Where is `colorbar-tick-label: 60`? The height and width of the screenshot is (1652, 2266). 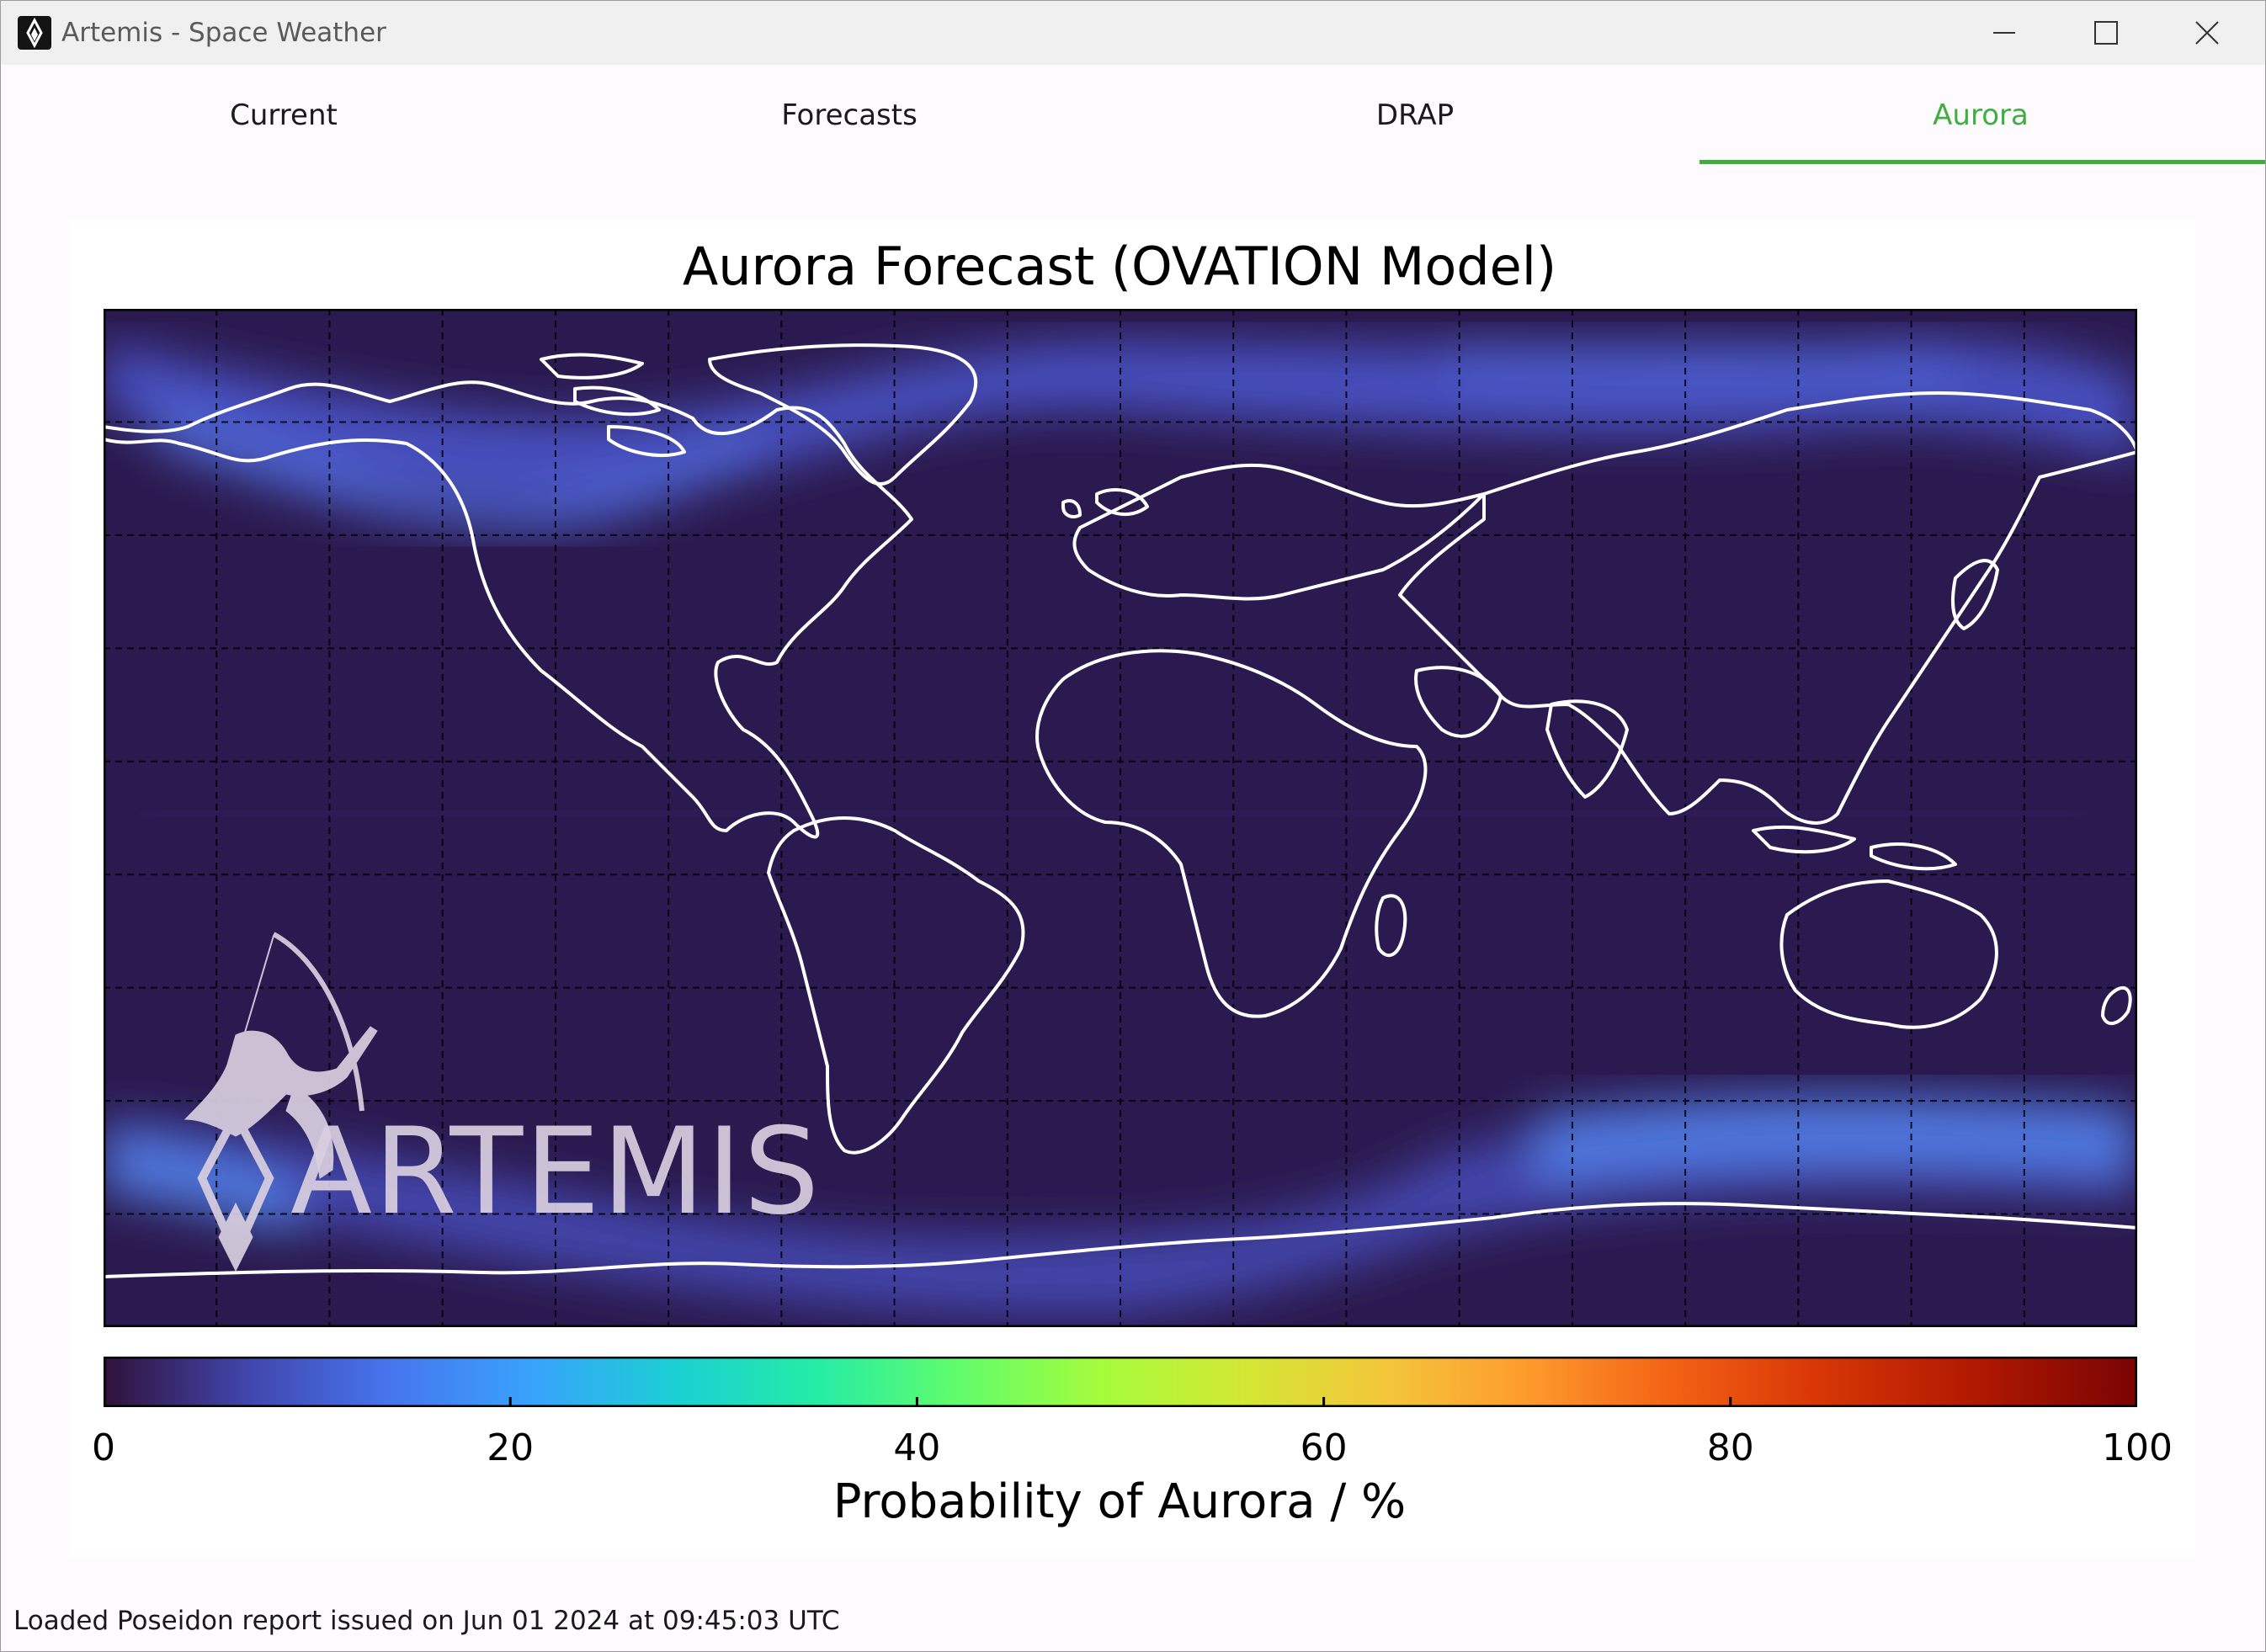 colorbar-tick-label: 60 is located at coordinates (1324, 1447).